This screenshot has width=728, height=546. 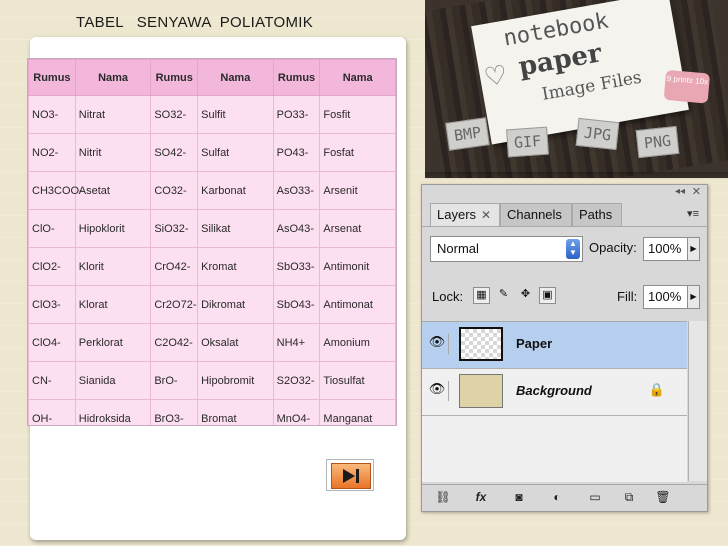 I want to click on link-icon: ⛓, so click(x=443, y=497).